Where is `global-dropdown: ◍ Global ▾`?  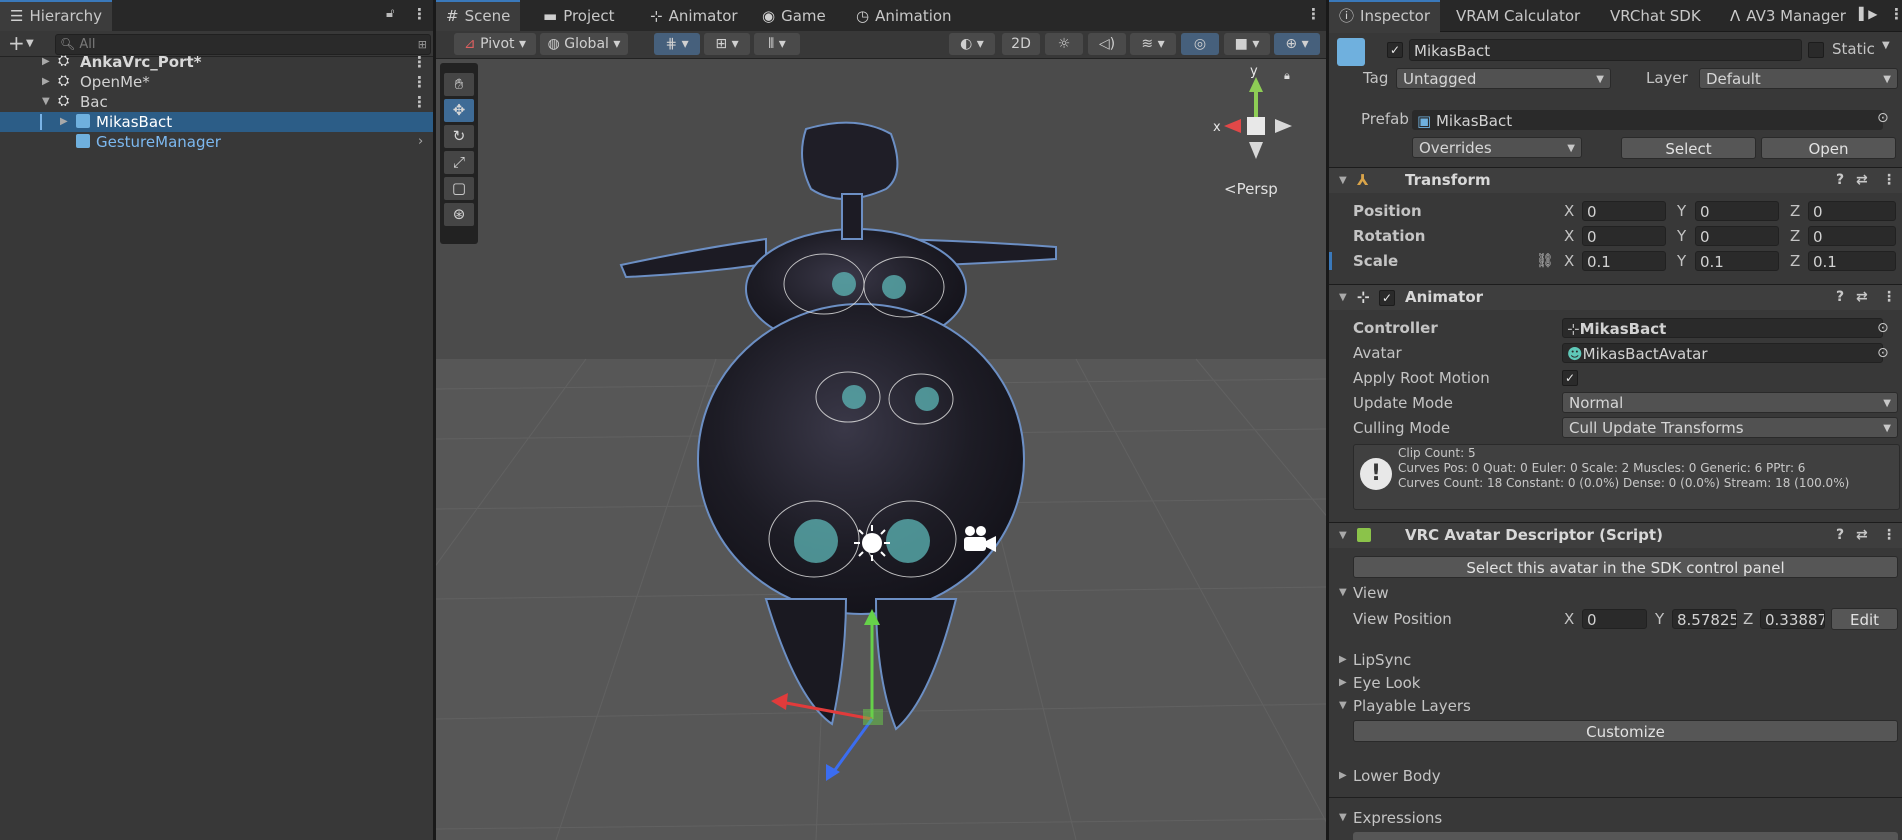 global-dropdown: ◍ Global ▾ is located at coordinates (584, 44).